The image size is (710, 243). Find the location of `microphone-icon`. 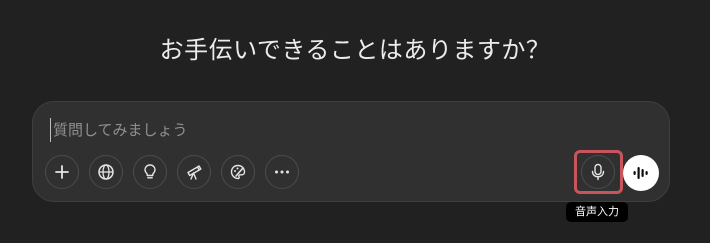

microphone-icon is located at coordinates (598, 172).